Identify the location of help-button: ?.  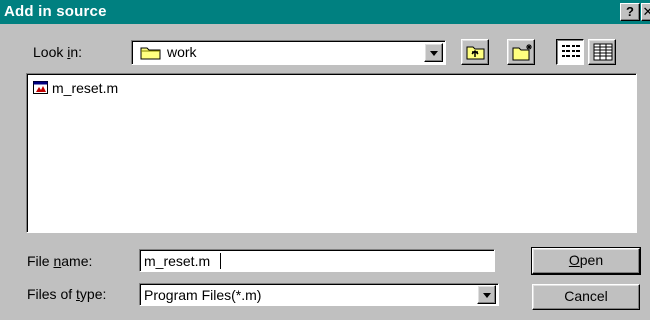
(630, 12).